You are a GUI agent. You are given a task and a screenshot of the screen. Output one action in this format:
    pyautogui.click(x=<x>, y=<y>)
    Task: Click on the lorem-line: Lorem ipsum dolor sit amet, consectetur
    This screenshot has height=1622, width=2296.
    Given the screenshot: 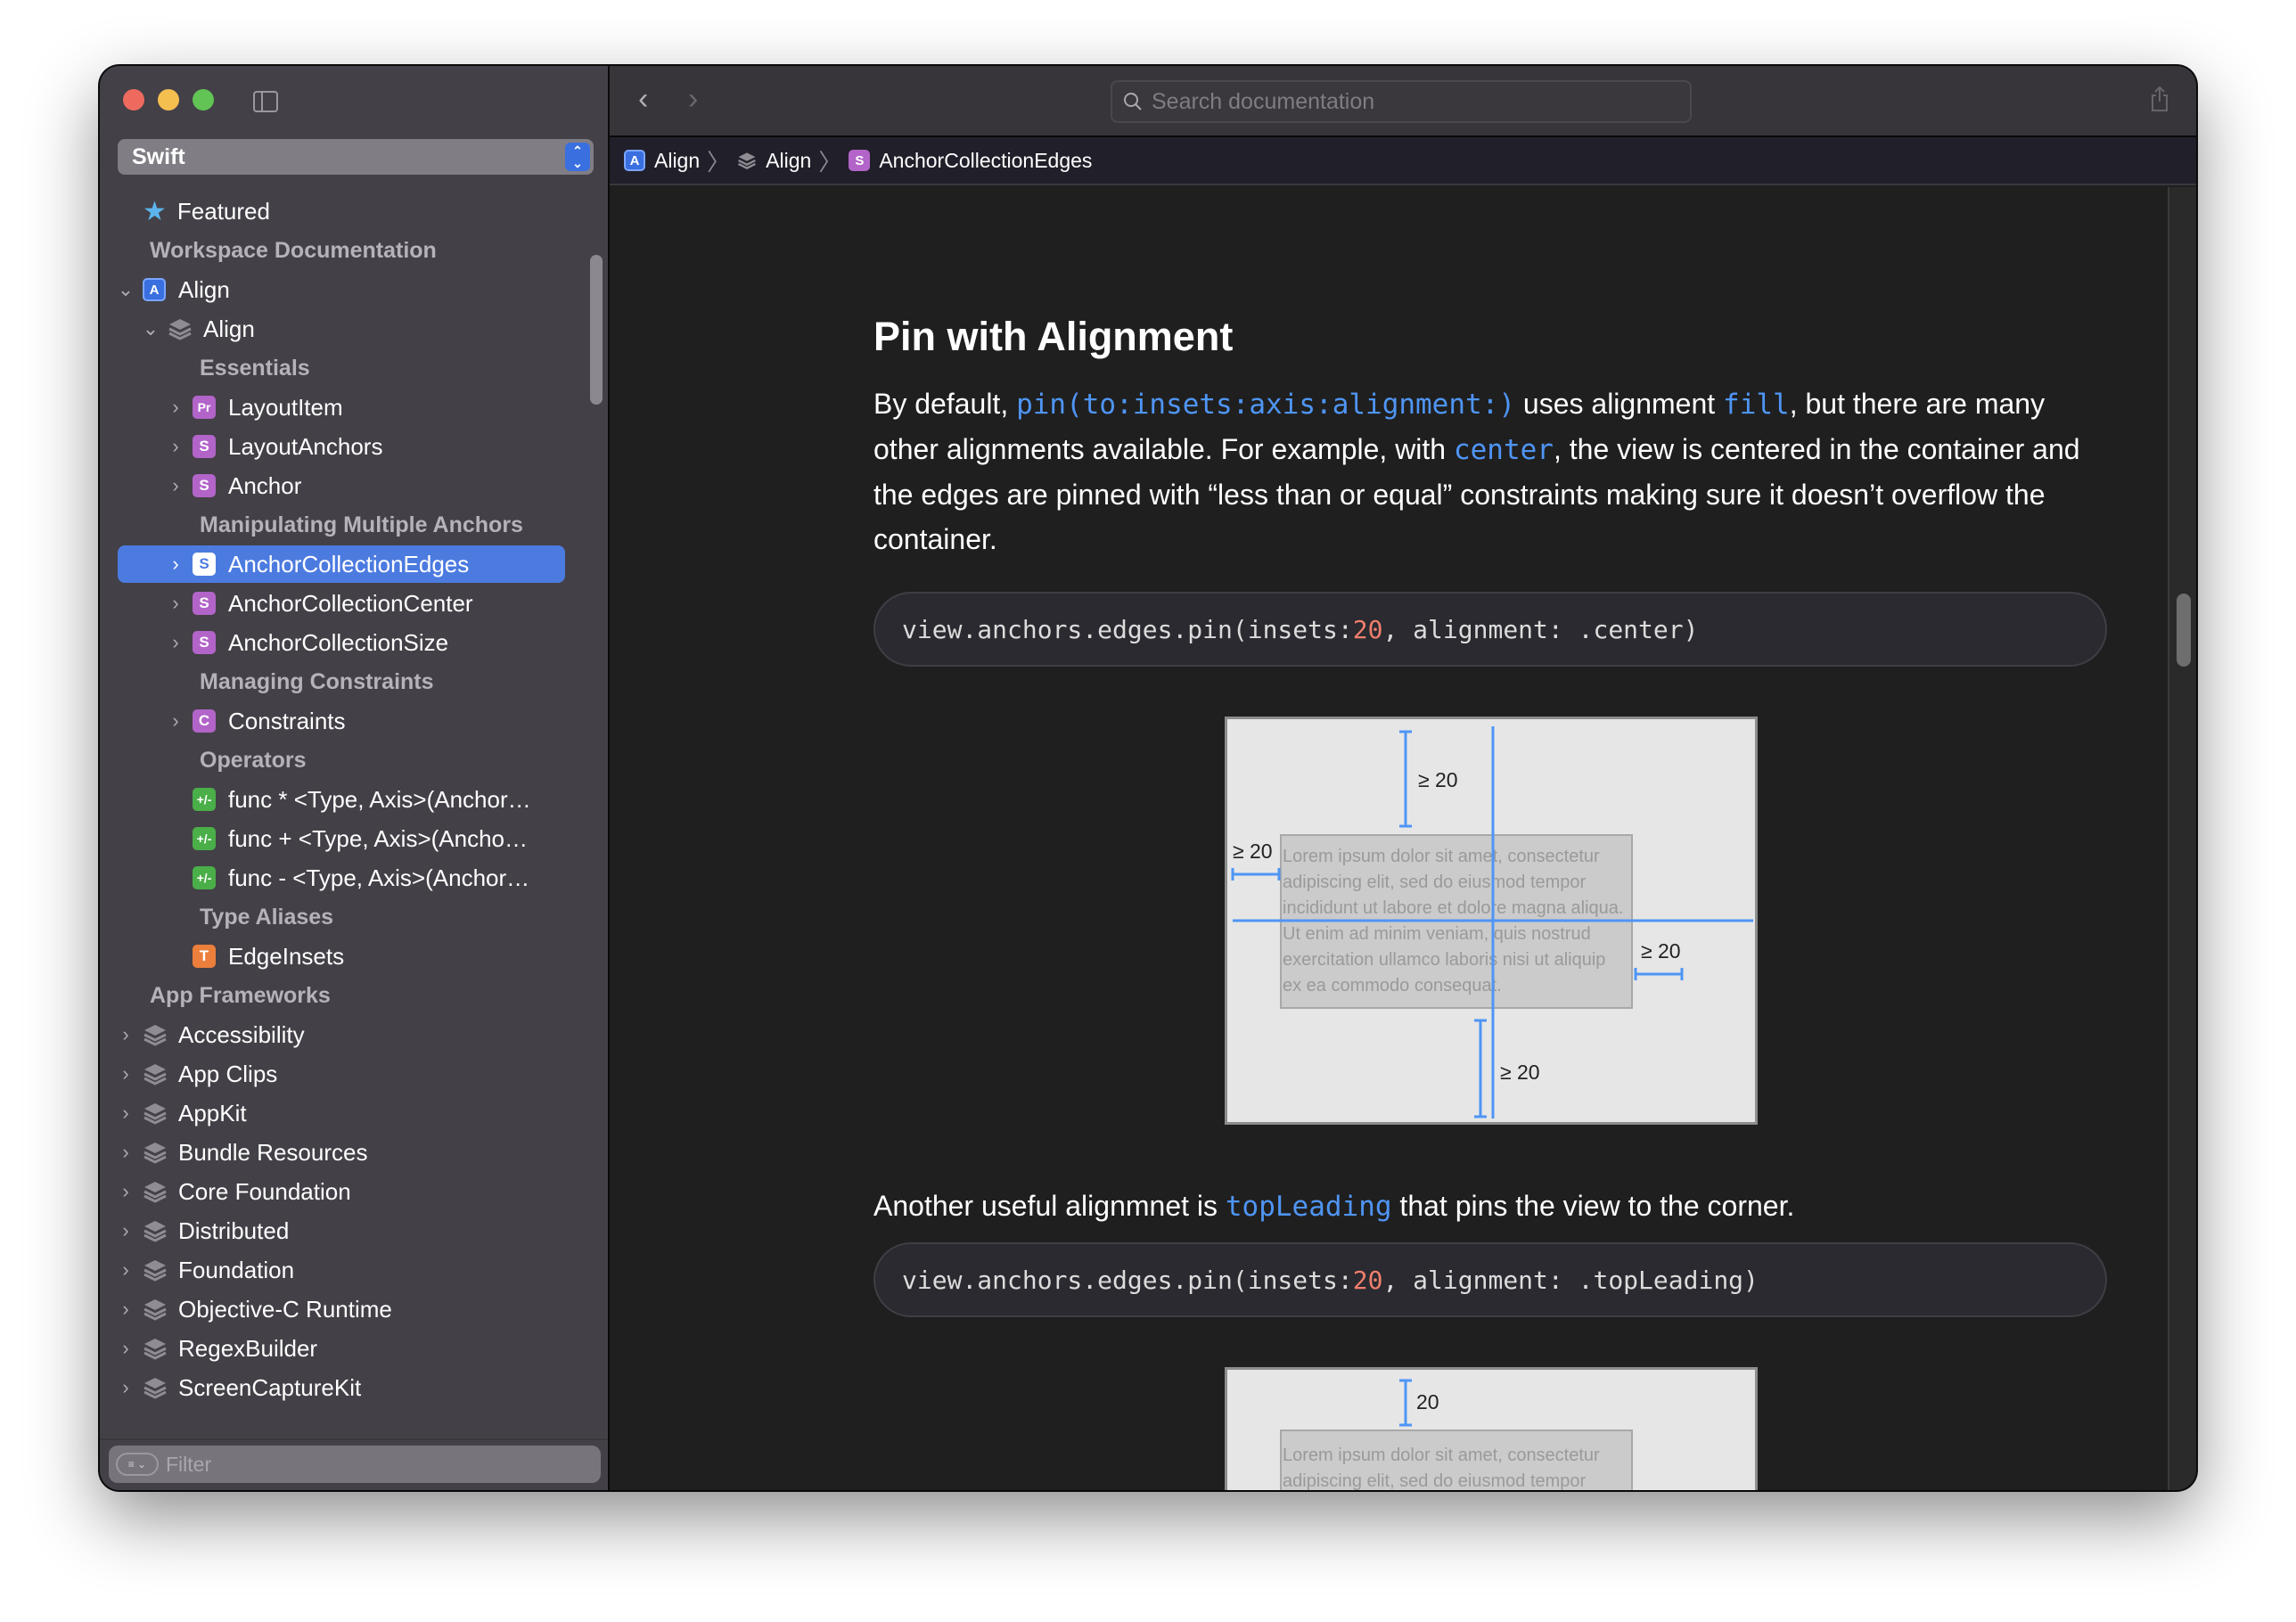 What is the action you would take?
    pyautogui.click(x=1441, y=857)
    